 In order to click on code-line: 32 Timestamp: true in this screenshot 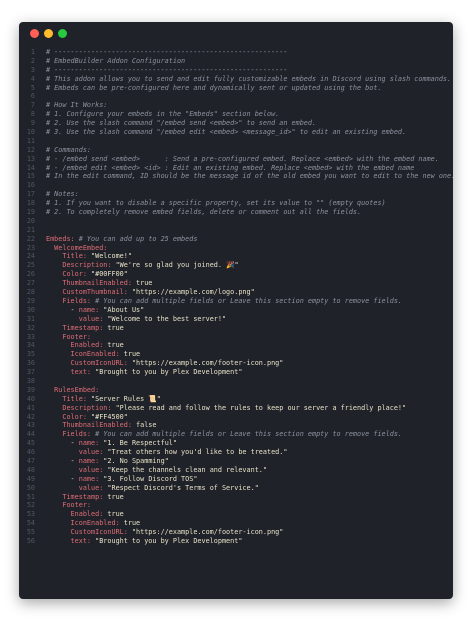, I will do `click(236, 328)`.